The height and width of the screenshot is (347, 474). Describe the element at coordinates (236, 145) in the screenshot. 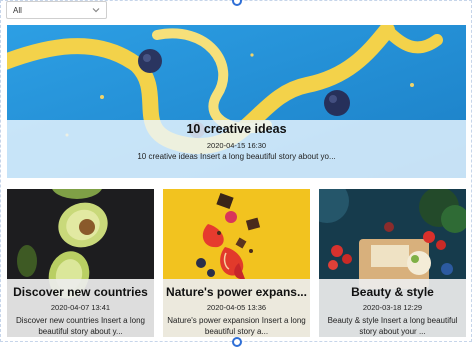

I see `featured-post-date: 2020-04-15 16:30` at that location.